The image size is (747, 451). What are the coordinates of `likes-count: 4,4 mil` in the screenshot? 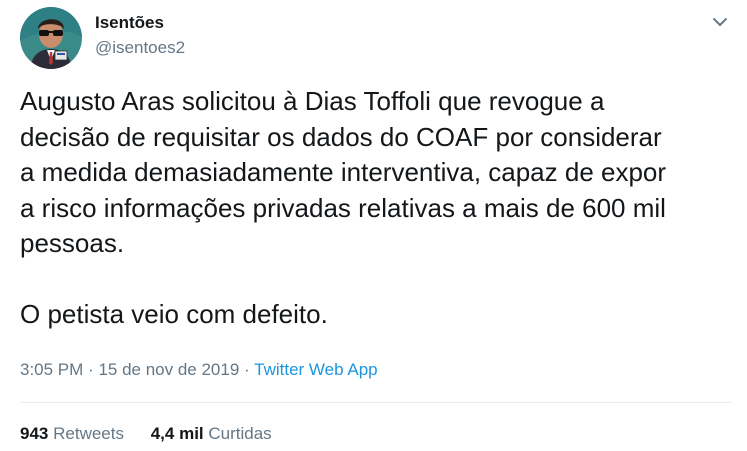 It's located at (177, 433).